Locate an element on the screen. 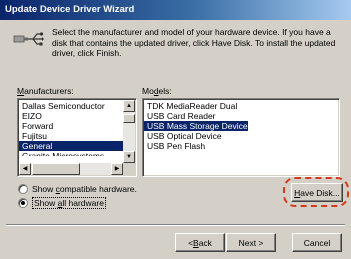 The height and width of the screenshot is (259, 351). list-item: Fujitsu is located at coordinates (71, 136).